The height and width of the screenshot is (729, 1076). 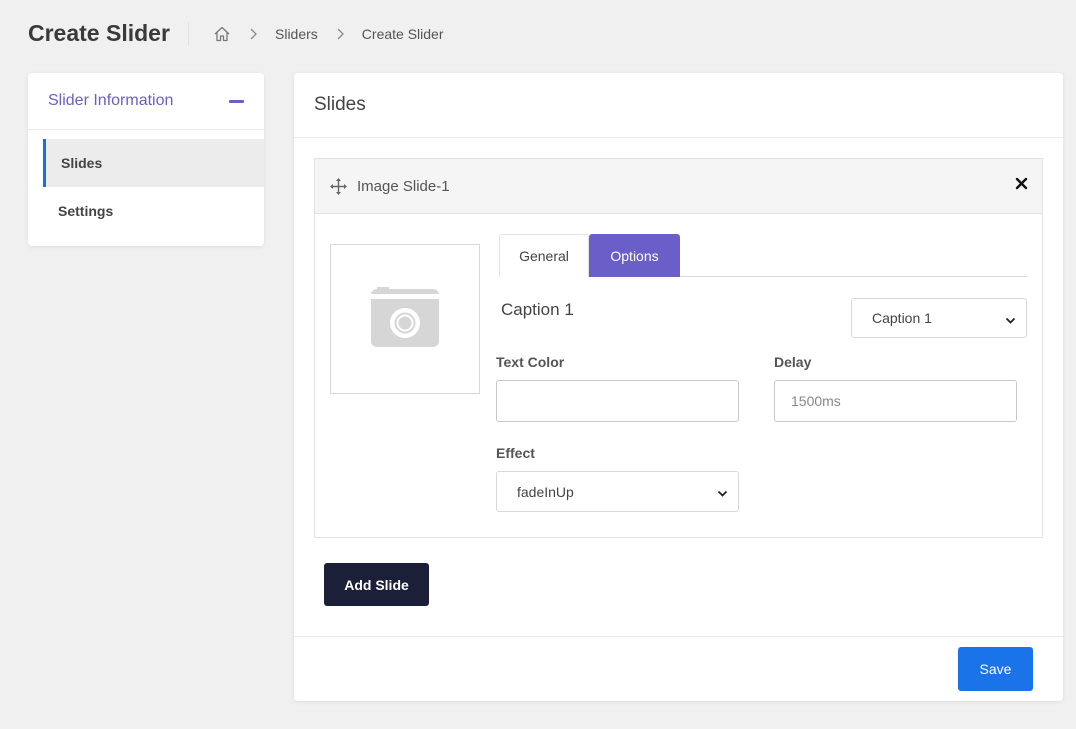 What do you see at coordinates (537, 309) in the screenshot?
I see `caption-title: Caption 1` at bounding box center [537, 309].